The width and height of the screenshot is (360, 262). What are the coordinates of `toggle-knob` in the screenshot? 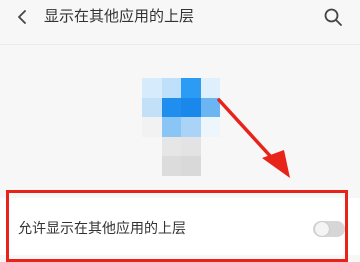 It's located at (322, 229).